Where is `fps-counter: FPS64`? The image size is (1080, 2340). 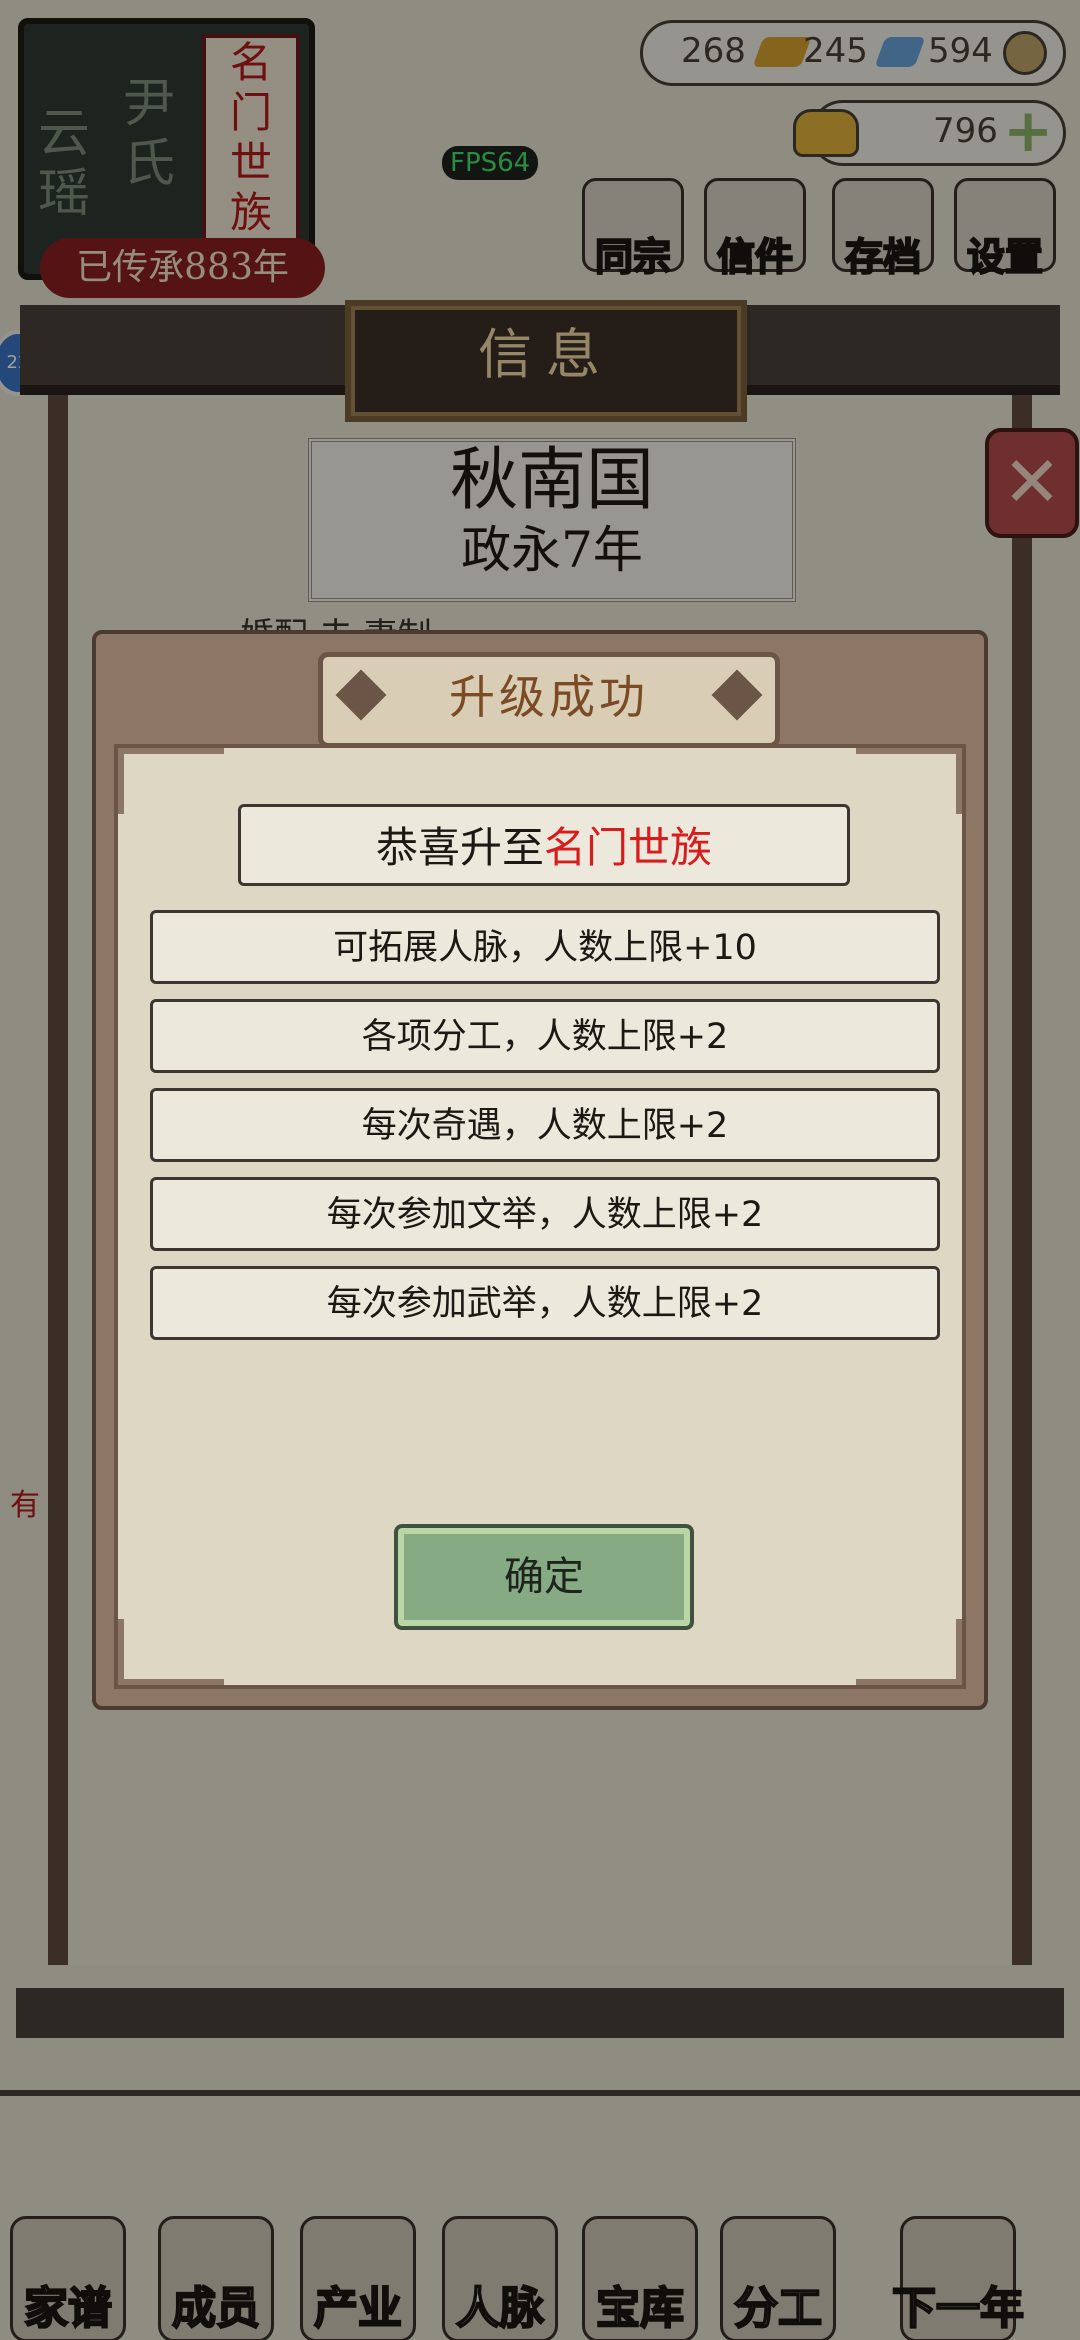 fps-counter: FPS64 is located at coordinates (490, 163).